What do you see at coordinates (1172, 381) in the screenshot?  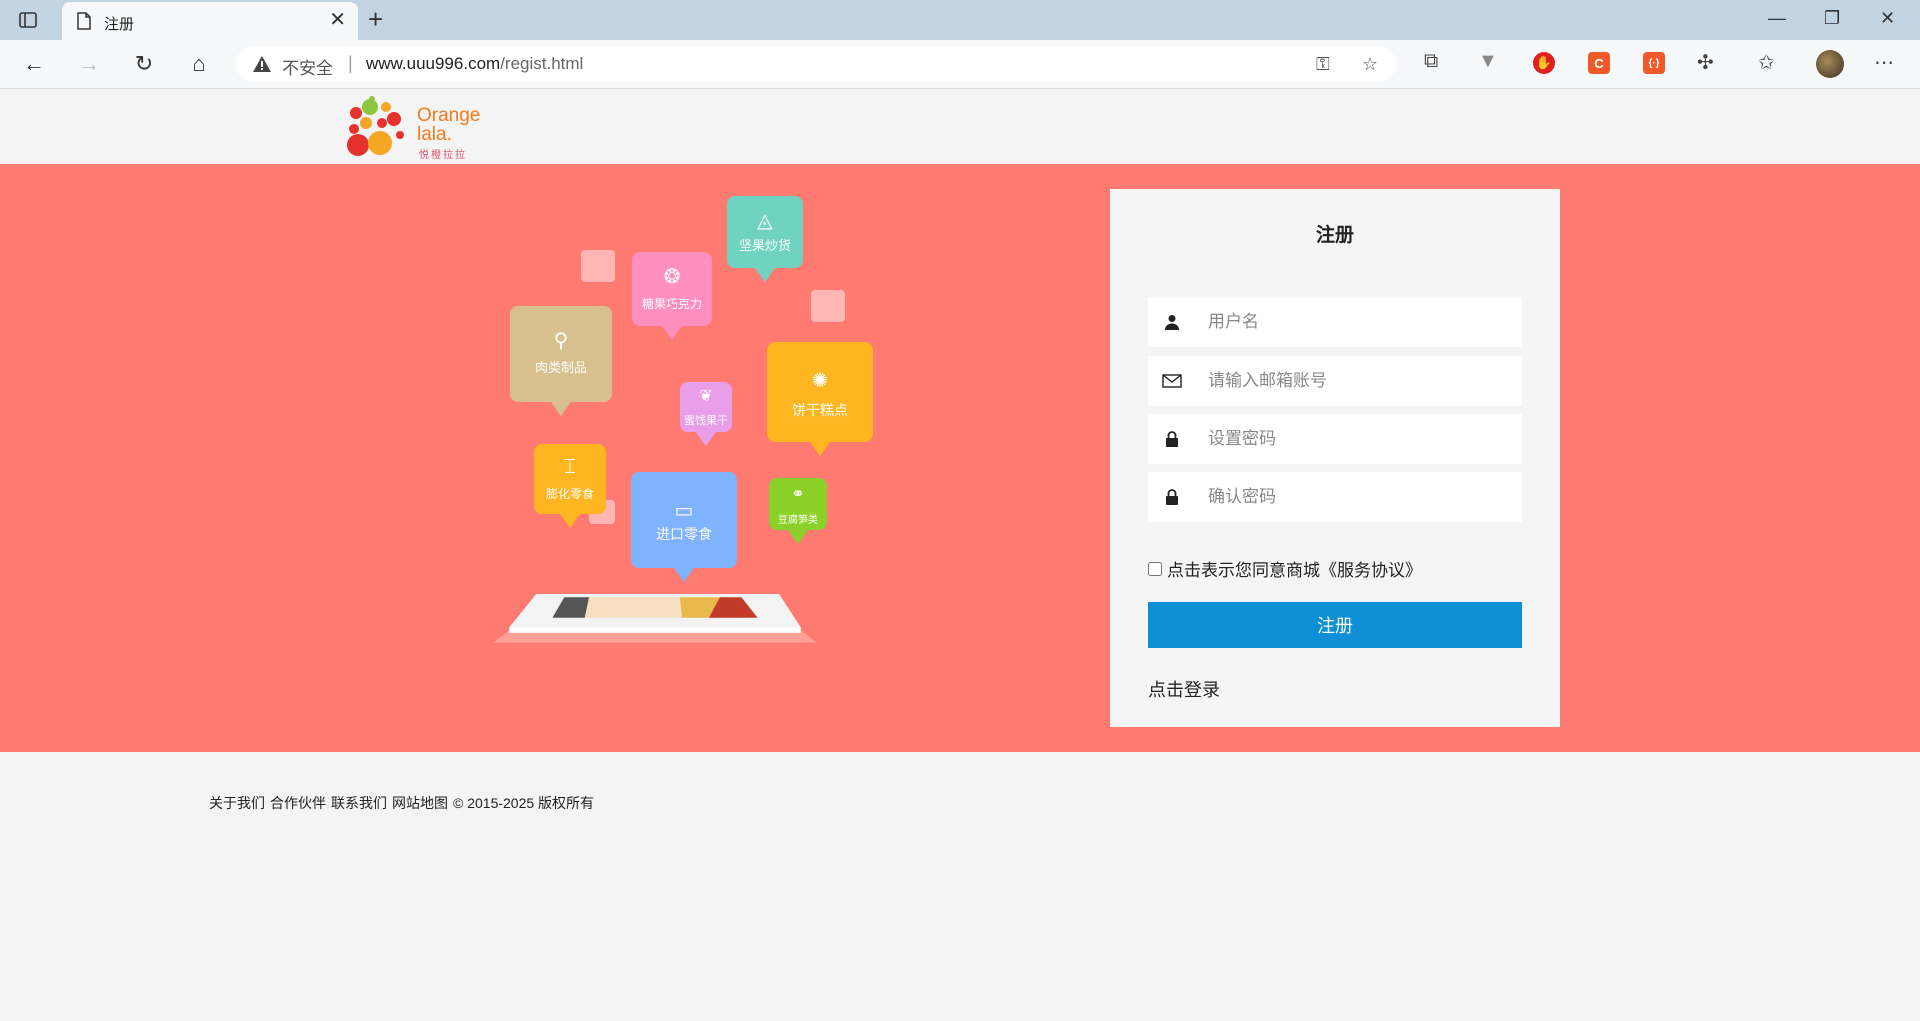 I see `envelope-icon` at bounding box center [1172, 381].